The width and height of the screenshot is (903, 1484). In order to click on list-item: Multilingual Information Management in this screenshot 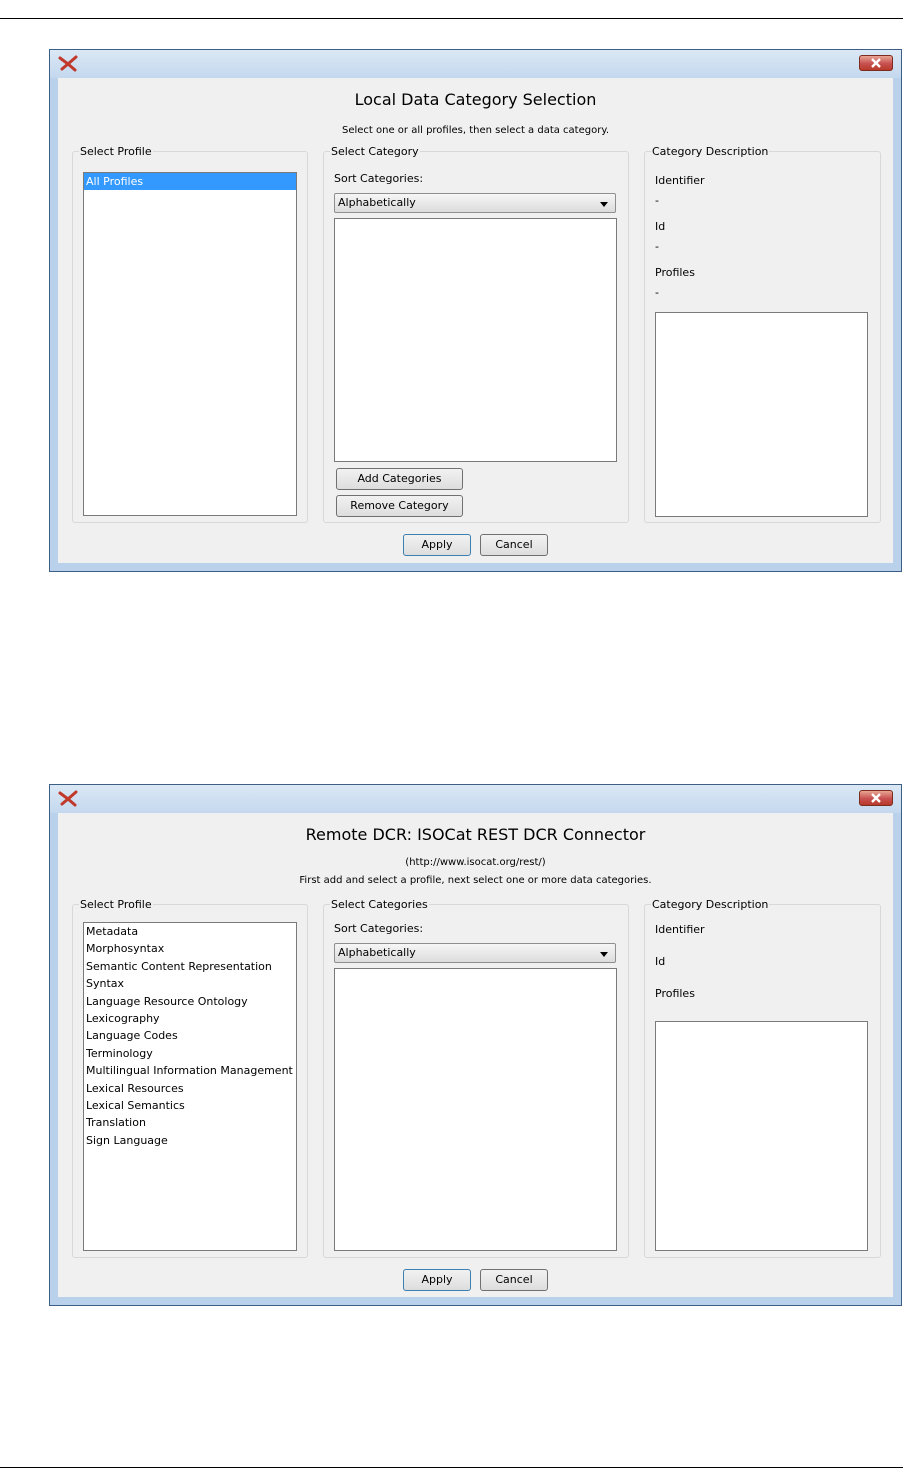, I will do `click(190, 1070)`.